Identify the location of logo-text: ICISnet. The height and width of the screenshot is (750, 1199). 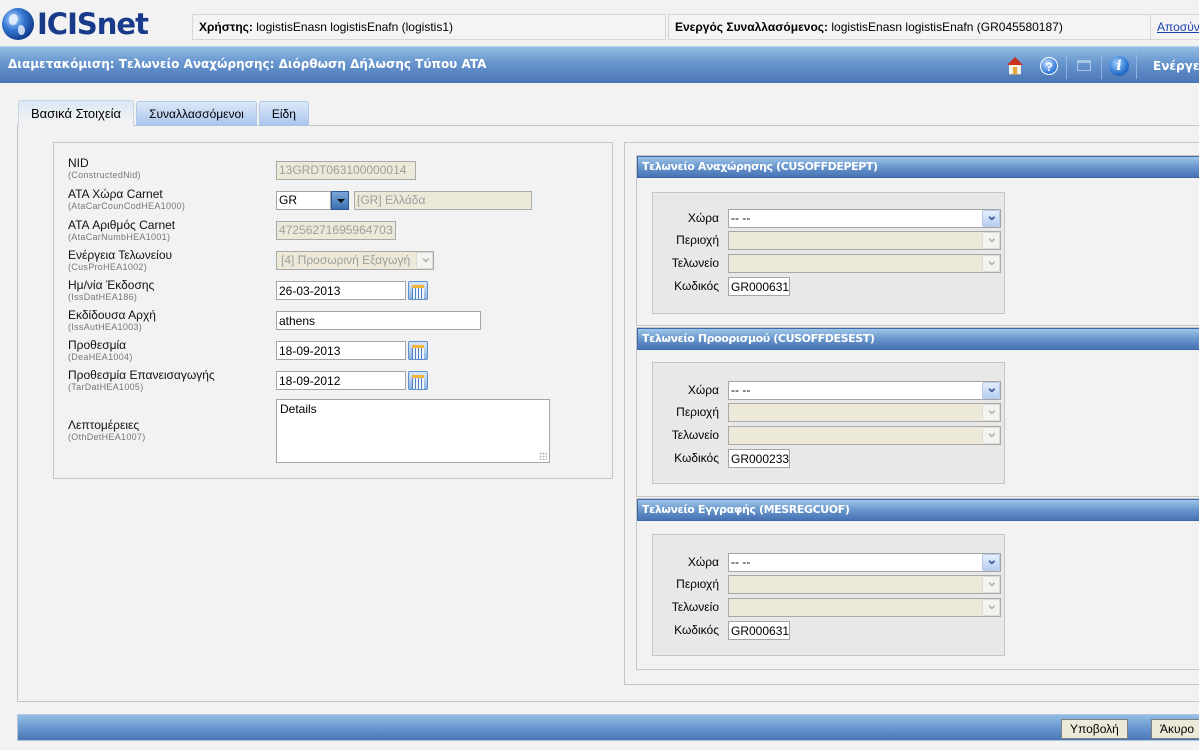
(93, 24).